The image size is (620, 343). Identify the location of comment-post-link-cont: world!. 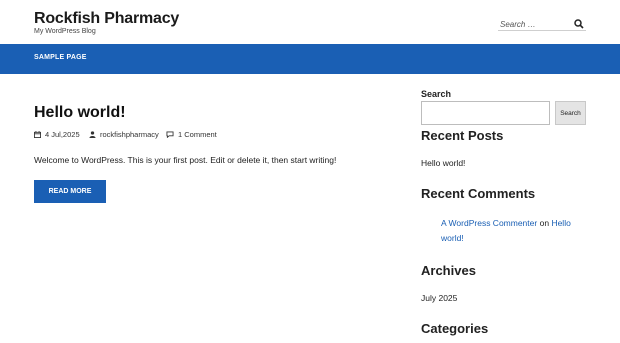
(452, 238).